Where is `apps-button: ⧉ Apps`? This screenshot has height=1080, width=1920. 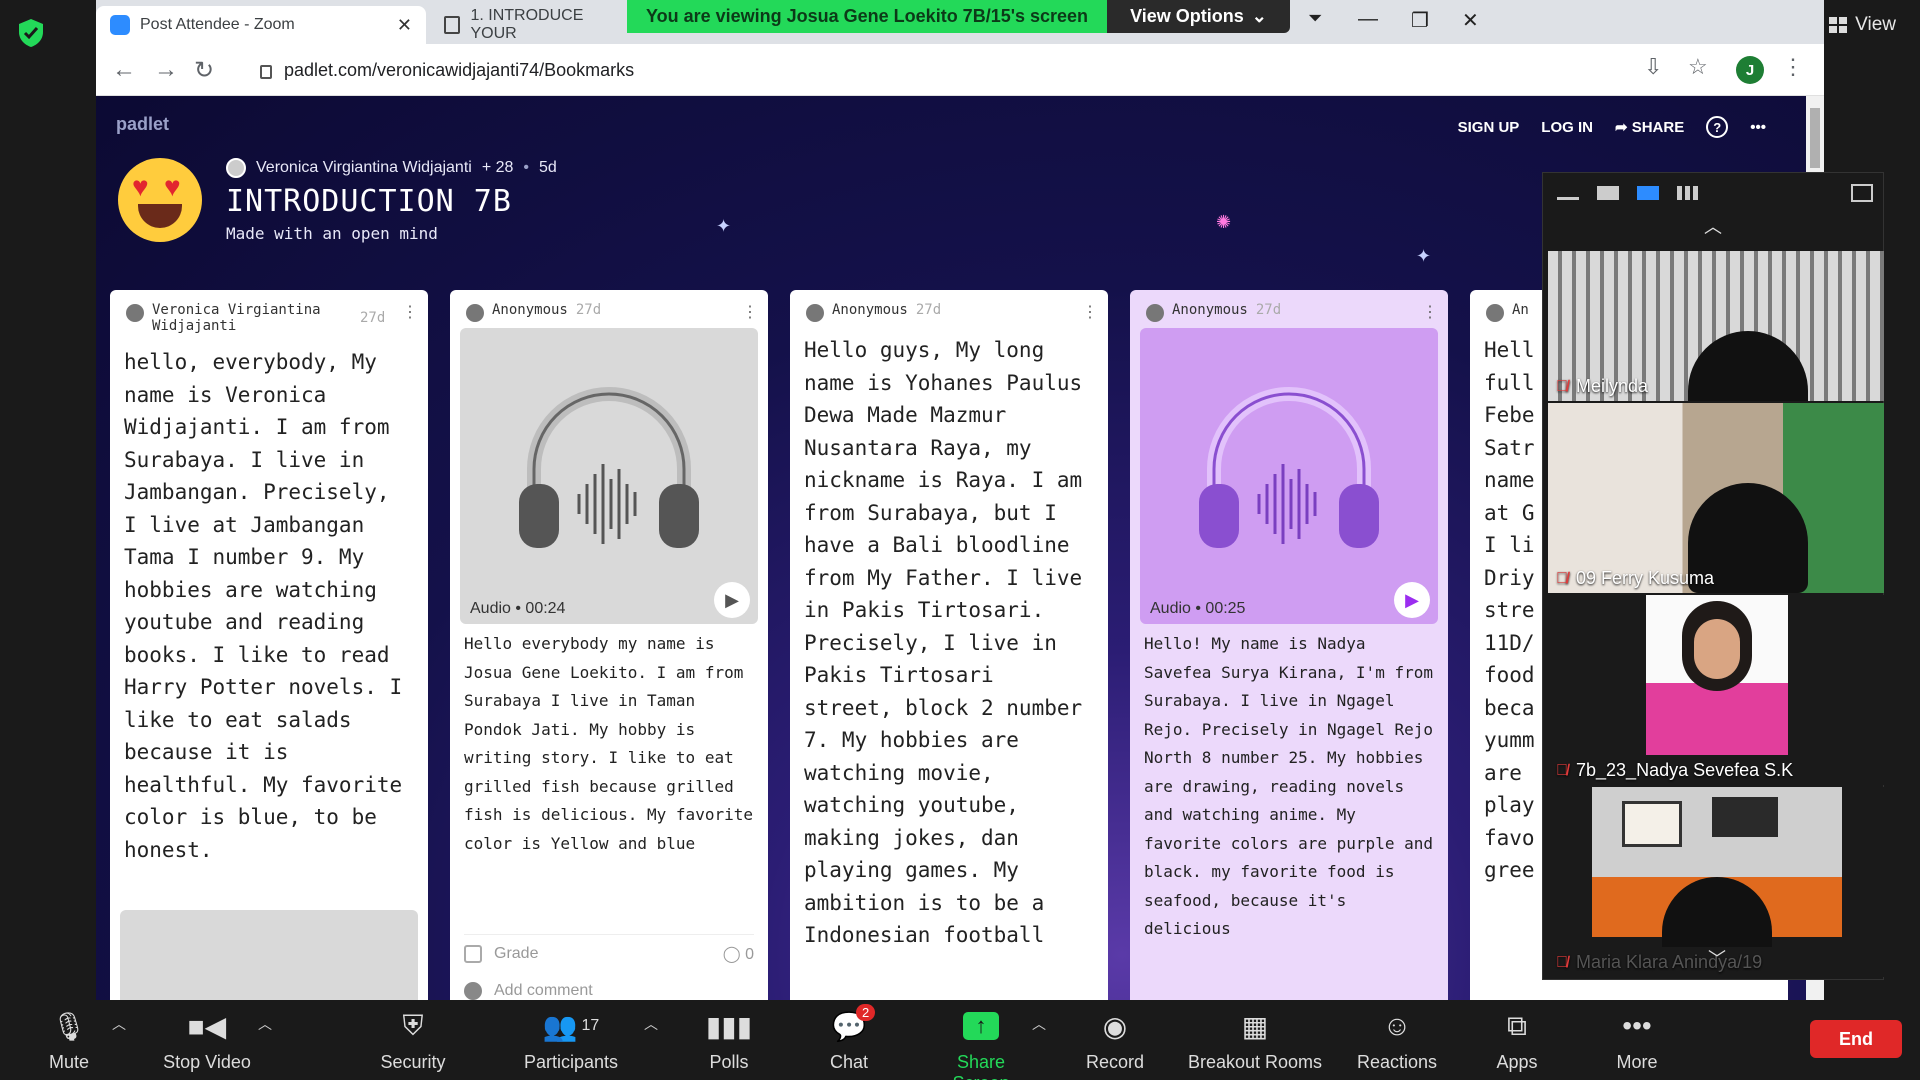 apps-button: ⧉ Apps is located at coordinates (1517, 1039).